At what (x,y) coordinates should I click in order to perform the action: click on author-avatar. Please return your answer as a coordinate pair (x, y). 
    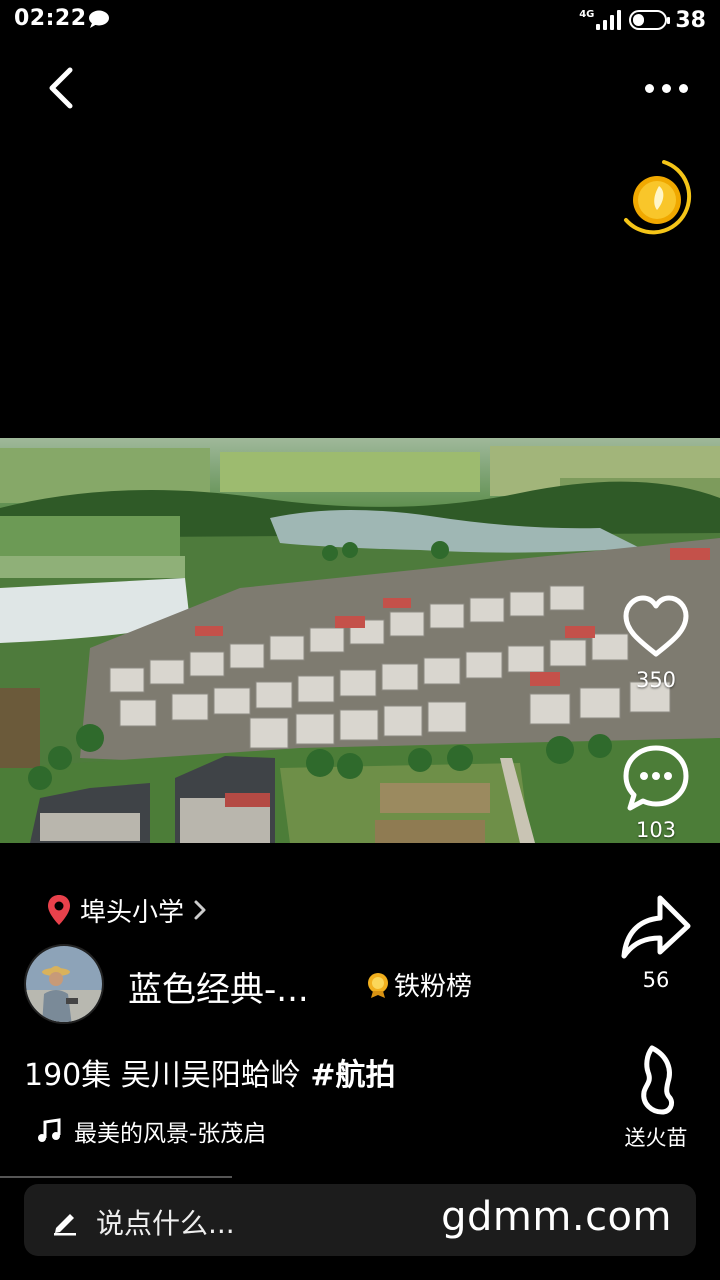
    Looking at the image, I should click on (64, 984).